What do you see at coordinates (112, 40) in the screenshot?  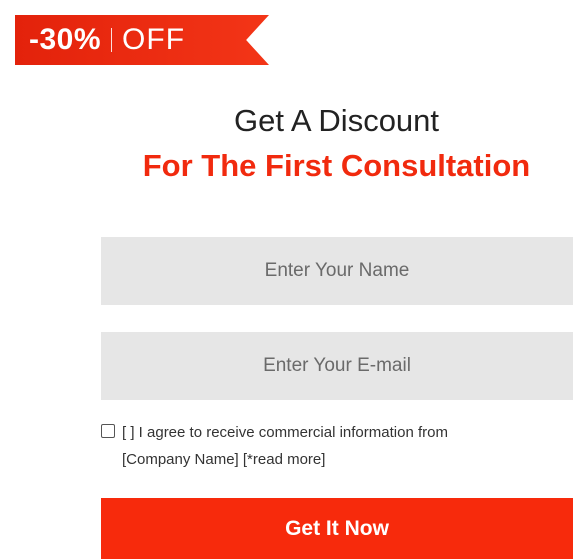 I see `ribbon-divider` at bounding box center [112, 40].